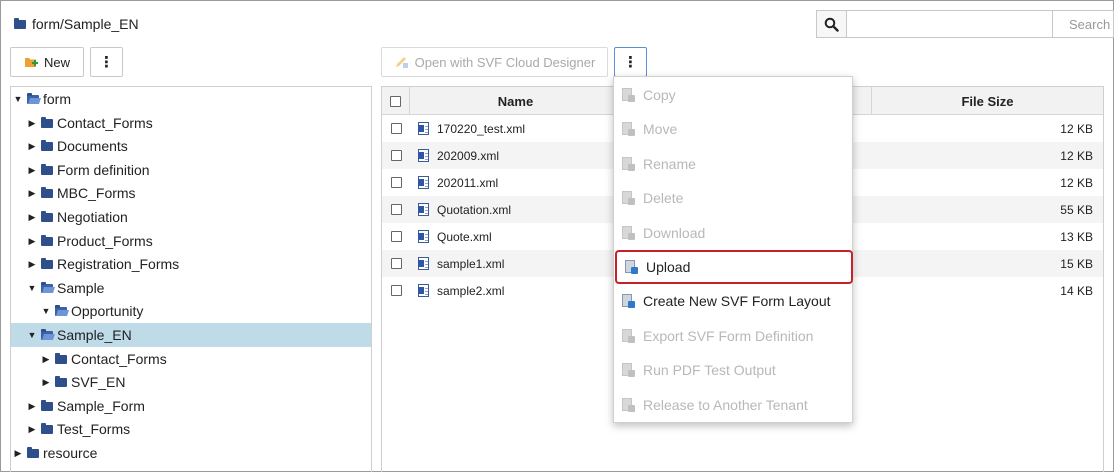  What do you see at coordinates (468, 156) in the screenshot?
I see `file-name: 202009.xml` at bounding box center [468, 156].